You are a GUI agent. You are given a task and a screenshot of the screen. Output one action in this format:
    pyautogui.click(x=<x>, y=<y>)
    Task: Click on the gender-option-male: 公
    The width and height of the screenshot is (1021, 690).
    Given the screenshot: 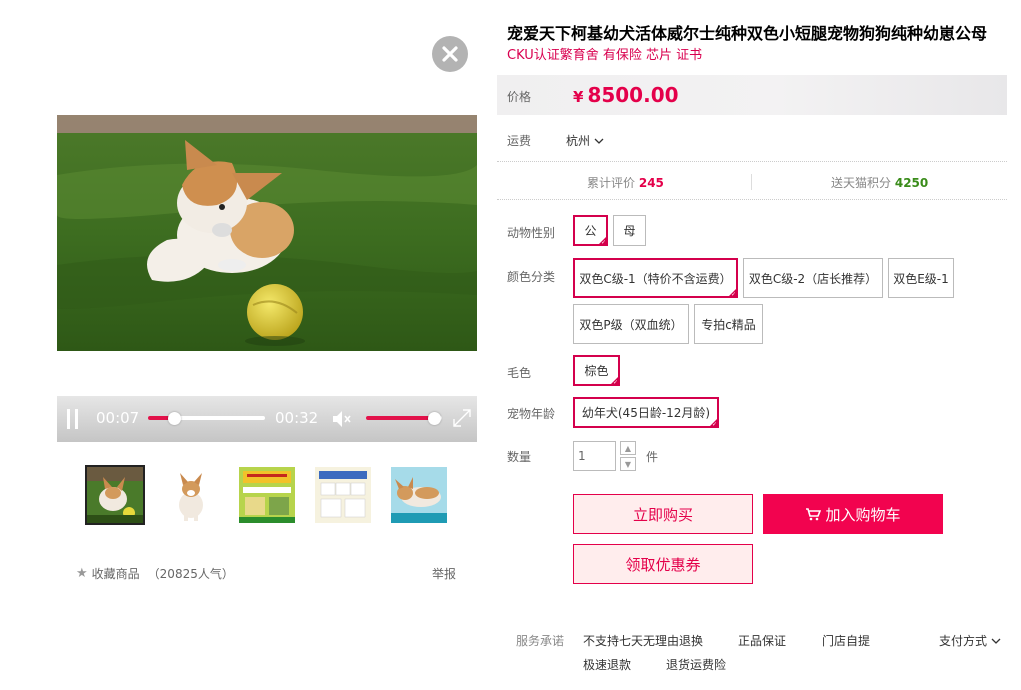 What is the action you would take?
    pyautogui.click(x=590, y=230)
    